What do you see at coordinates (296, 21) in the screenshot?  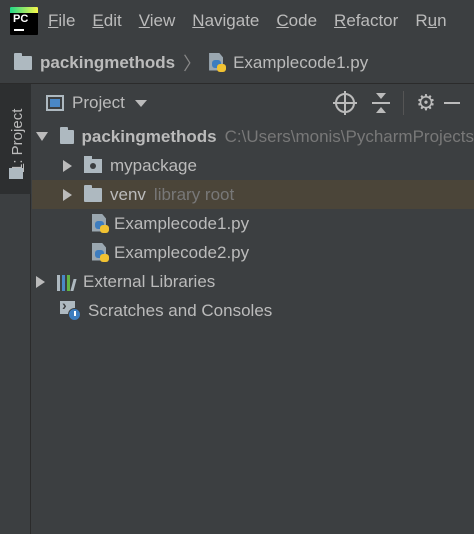 I see `menu-code: Code` at bounding box center [296, 21].